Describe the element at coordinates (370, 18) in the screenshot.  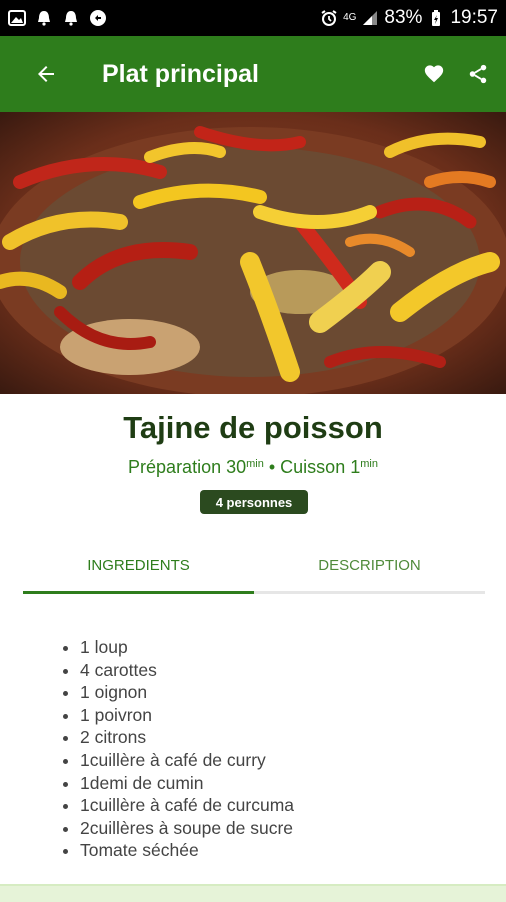
I see `signal-icon` at that location.